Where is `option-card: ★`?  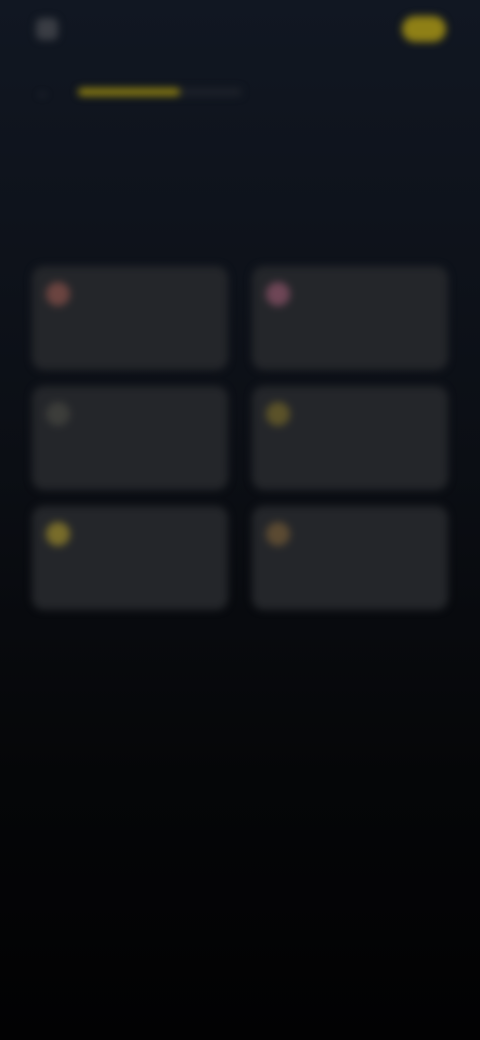 option-card: ★ is located at coordinates (130, 558).